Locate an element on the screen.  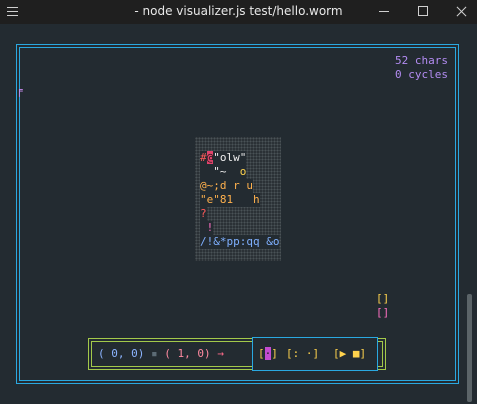
code-line: #@"olw" is located at coordinates (223, 158).